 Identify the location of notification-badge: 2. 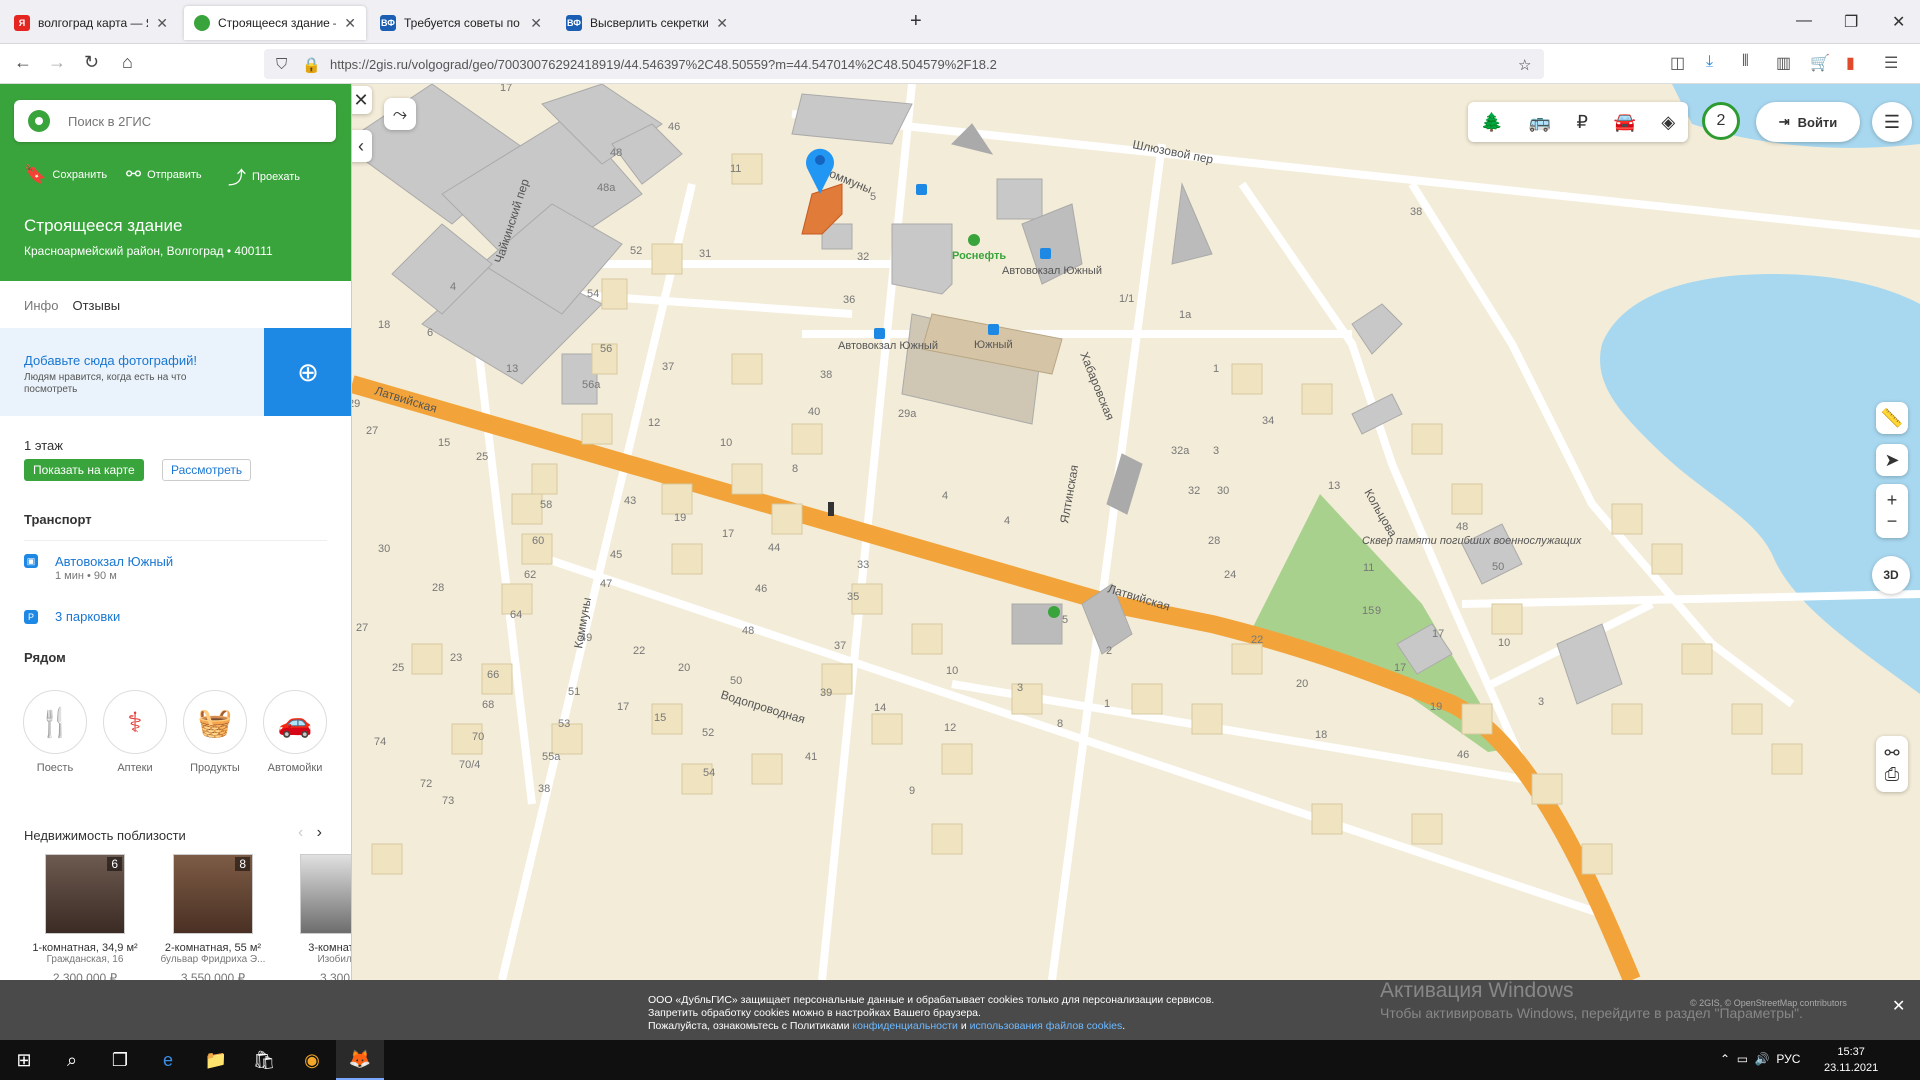
(1721, 121).